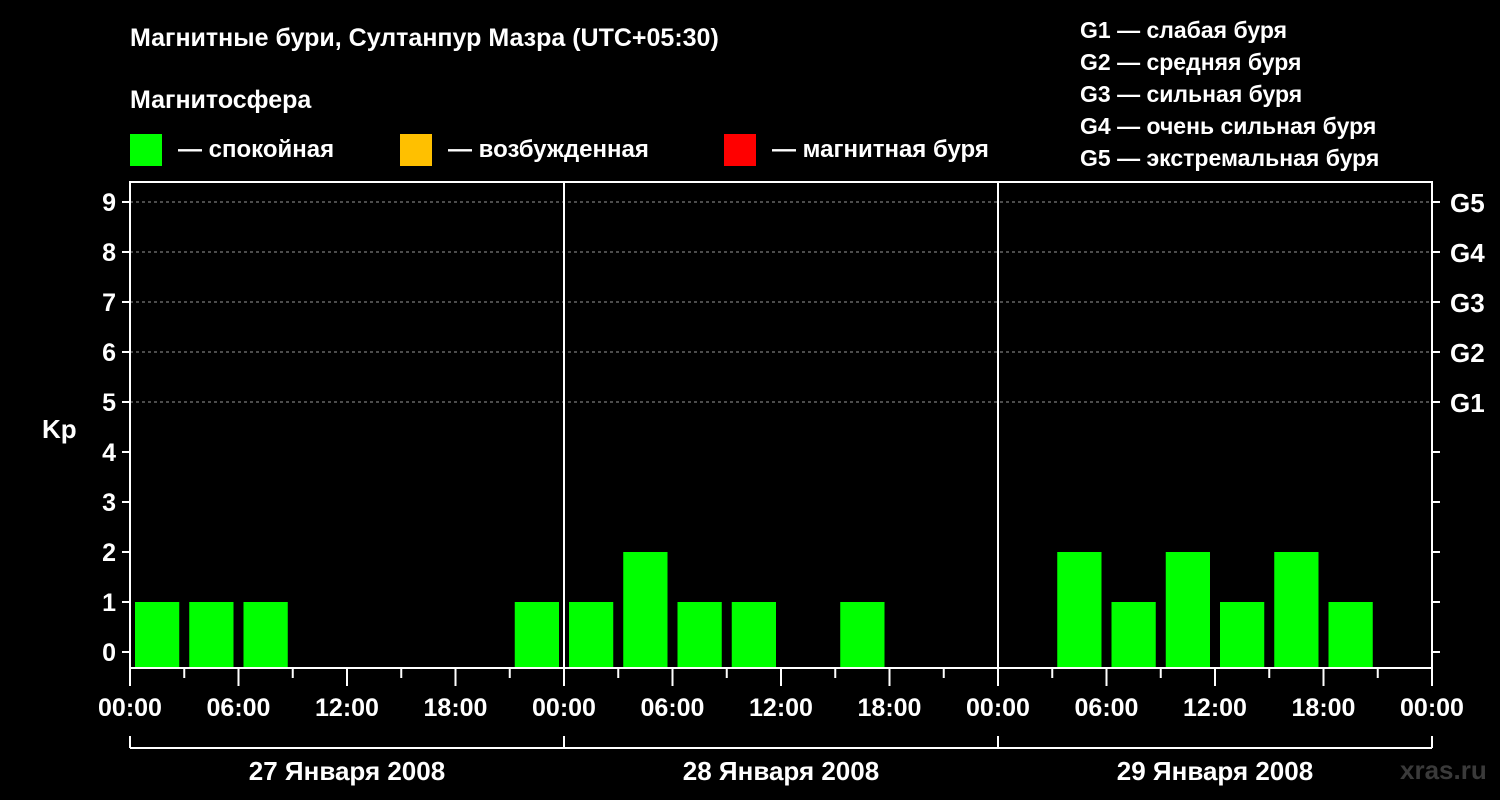 Image resolution: width=1500 pixels, height=800 pixels. I want to click on day-label: 28 Января 2008, so click(781, 771).